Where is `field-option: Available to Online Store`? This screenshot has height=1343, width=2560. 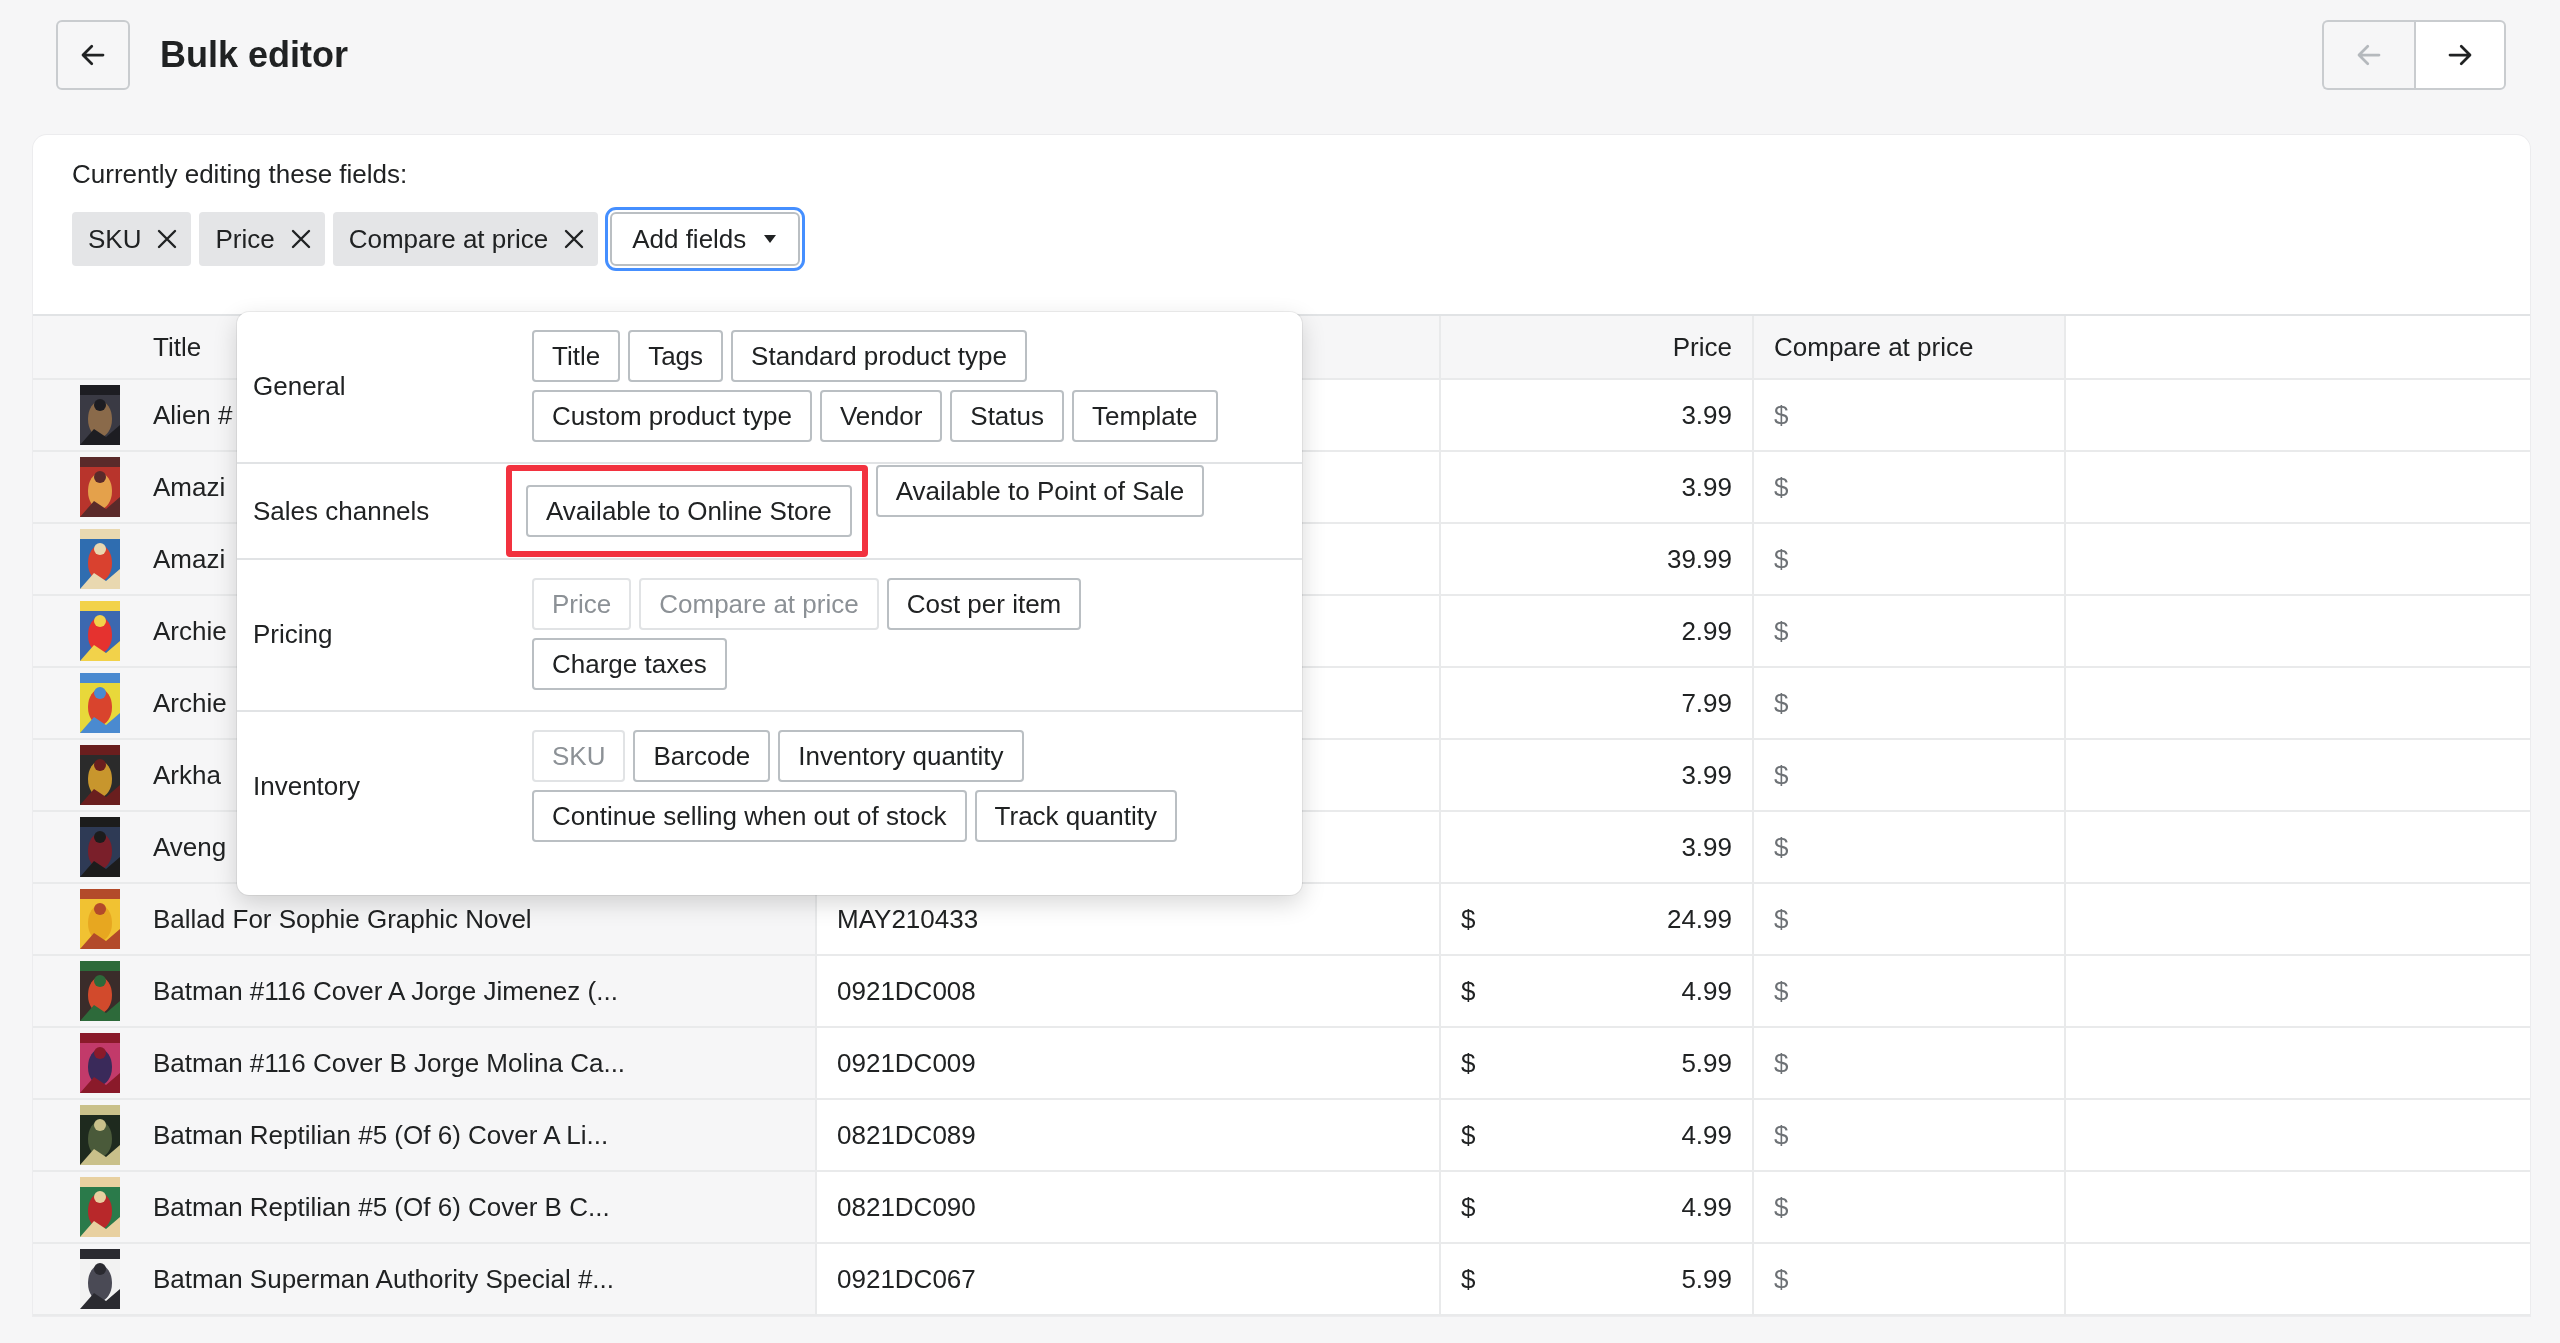
field-option: Available to Online Store is located at coordinates (689, 511).